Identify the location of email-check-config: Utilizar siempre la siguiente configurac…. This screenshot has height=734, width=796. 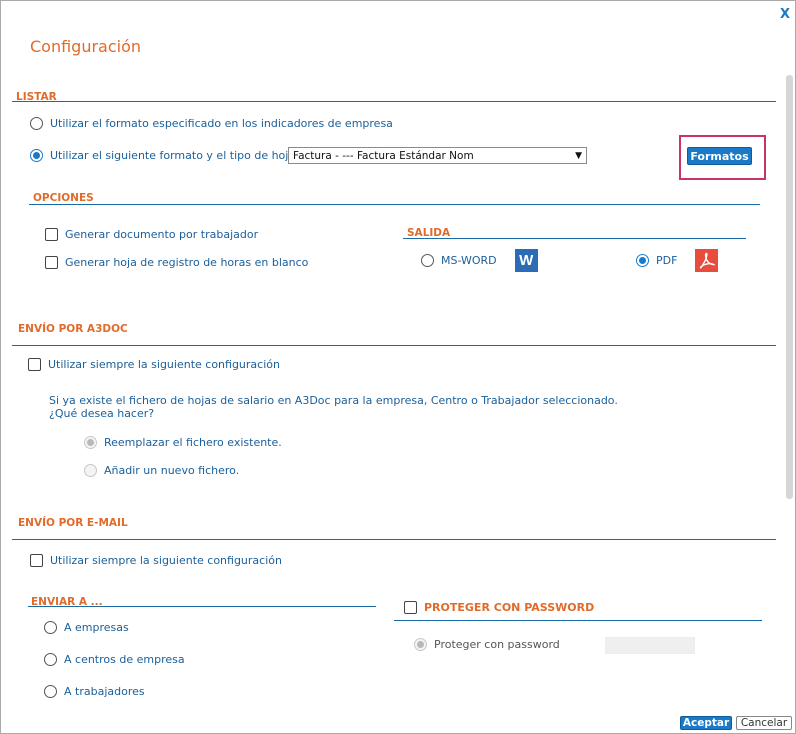
(156, 560).